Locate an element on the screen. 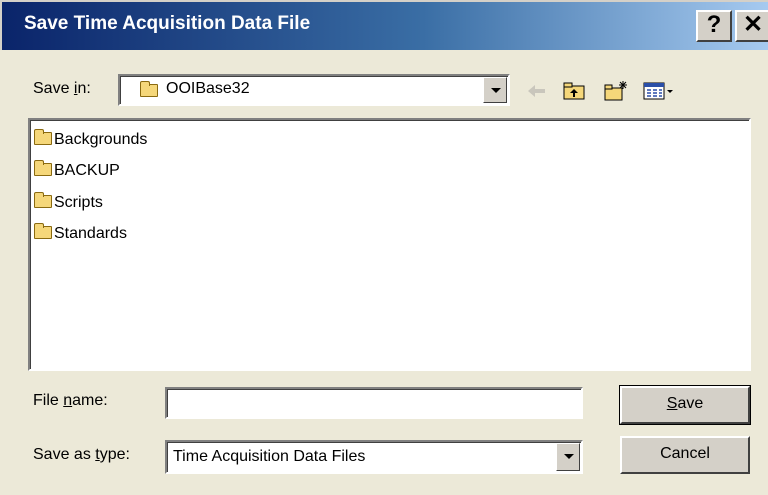 The width and height of the screenshot is (768, 495). close-button: ✕ is located at coordinates (751, 26).